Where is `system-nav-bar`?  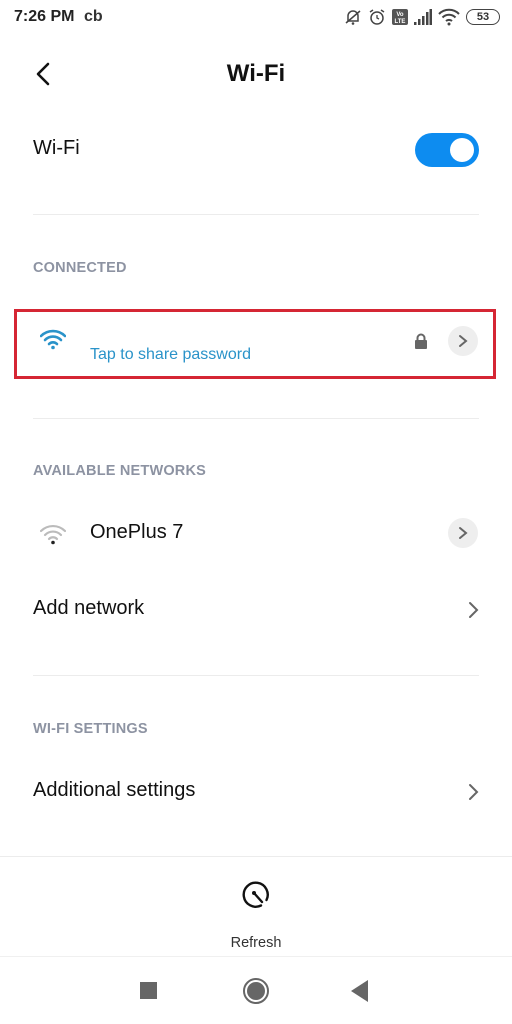
system-nav-bar is located at coordinates (256, 990).